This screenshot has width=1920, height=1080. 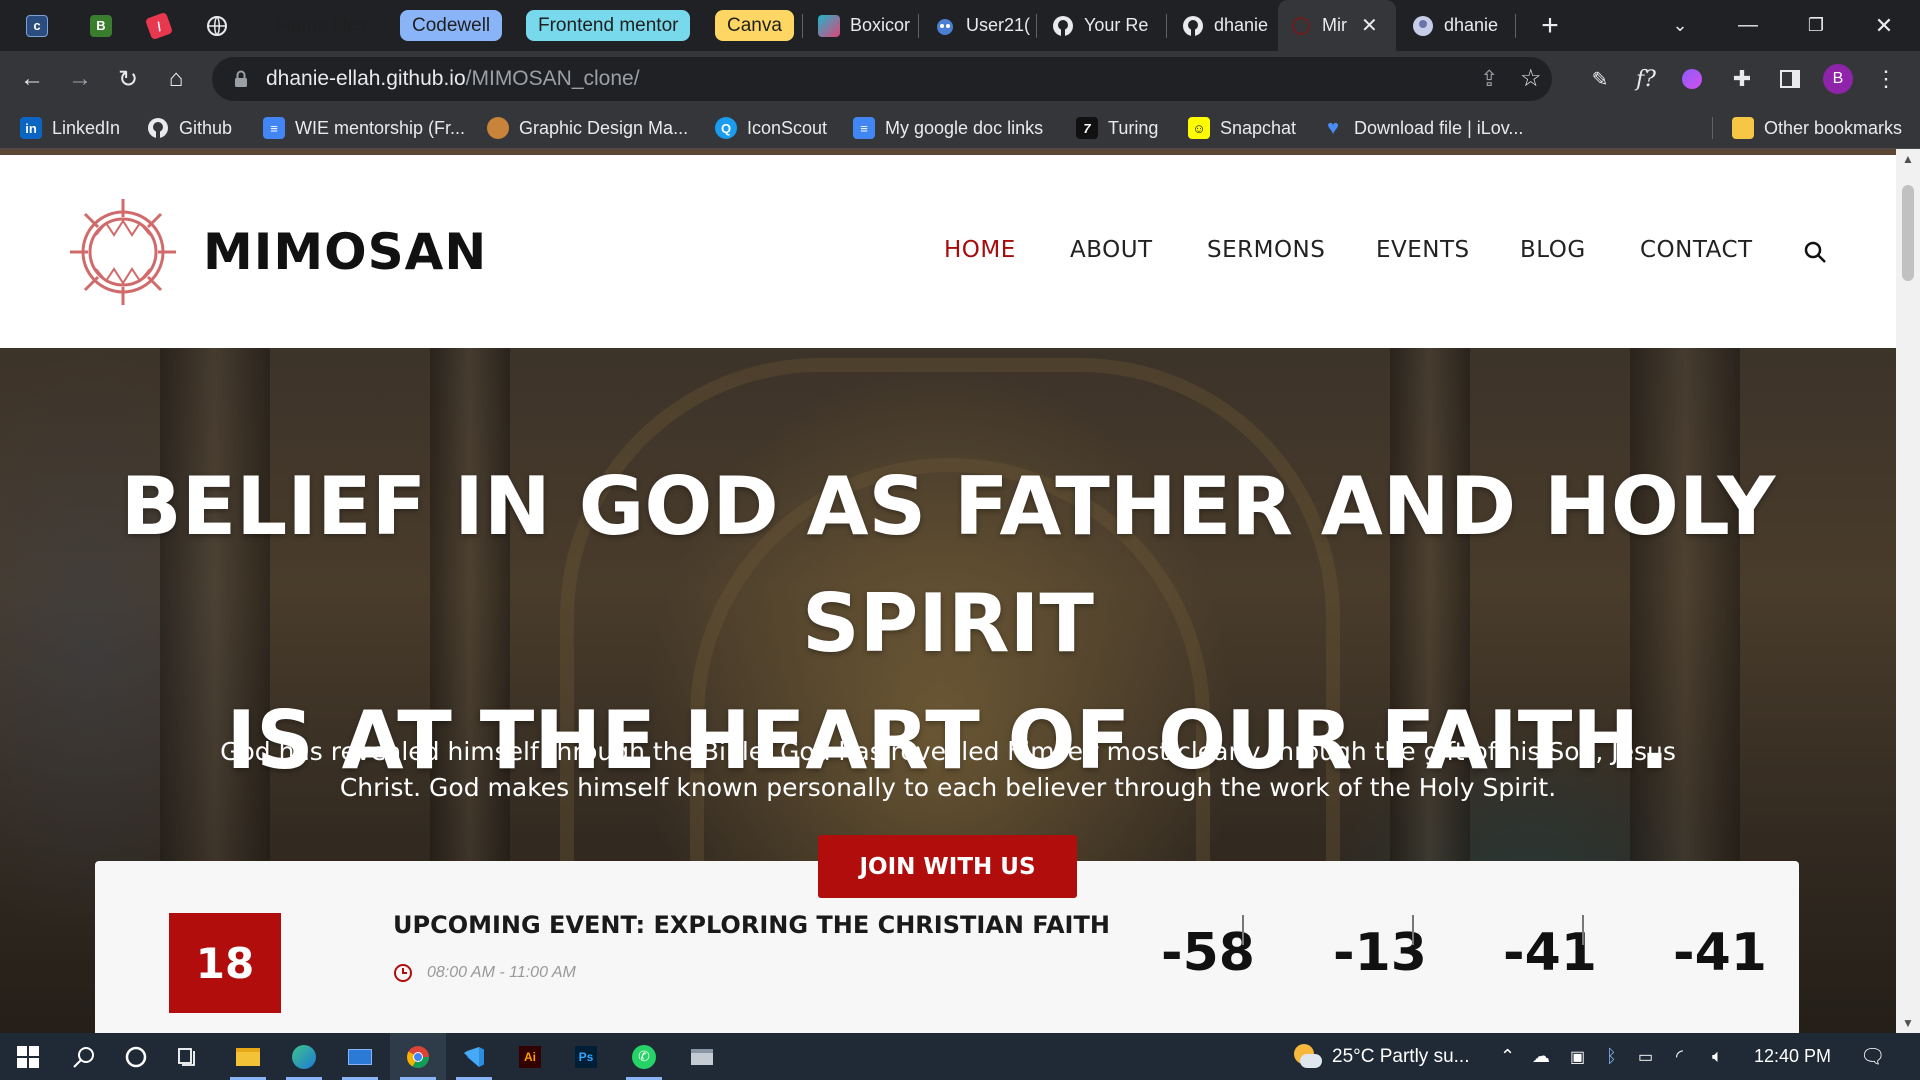 I want to click on tab-group-label: Canva, so click(x=754, y=25).